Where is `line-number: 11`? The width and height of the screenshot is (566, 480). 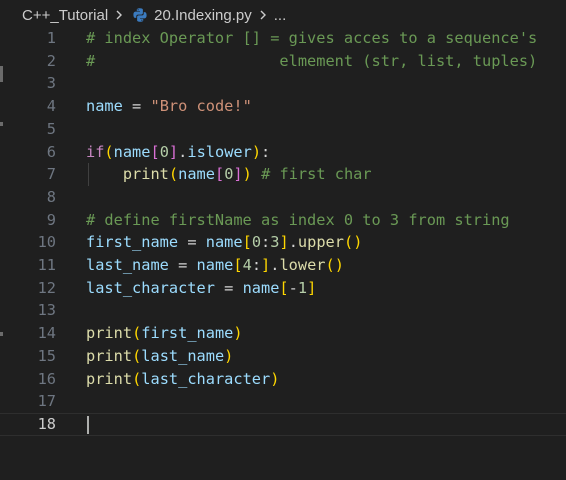
line-number: 11 is located at coordinates (46, 265).